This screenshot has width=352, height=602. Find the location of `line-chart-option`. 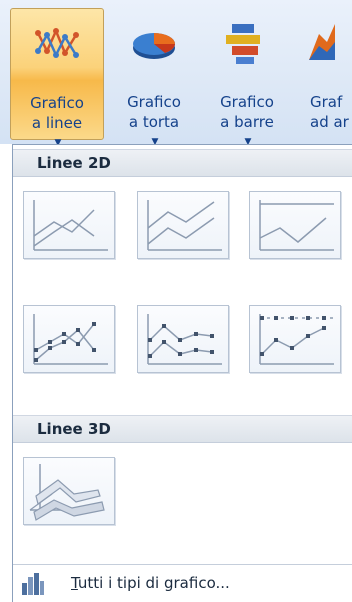

line-chart-option is located at coordinates (69, 225).